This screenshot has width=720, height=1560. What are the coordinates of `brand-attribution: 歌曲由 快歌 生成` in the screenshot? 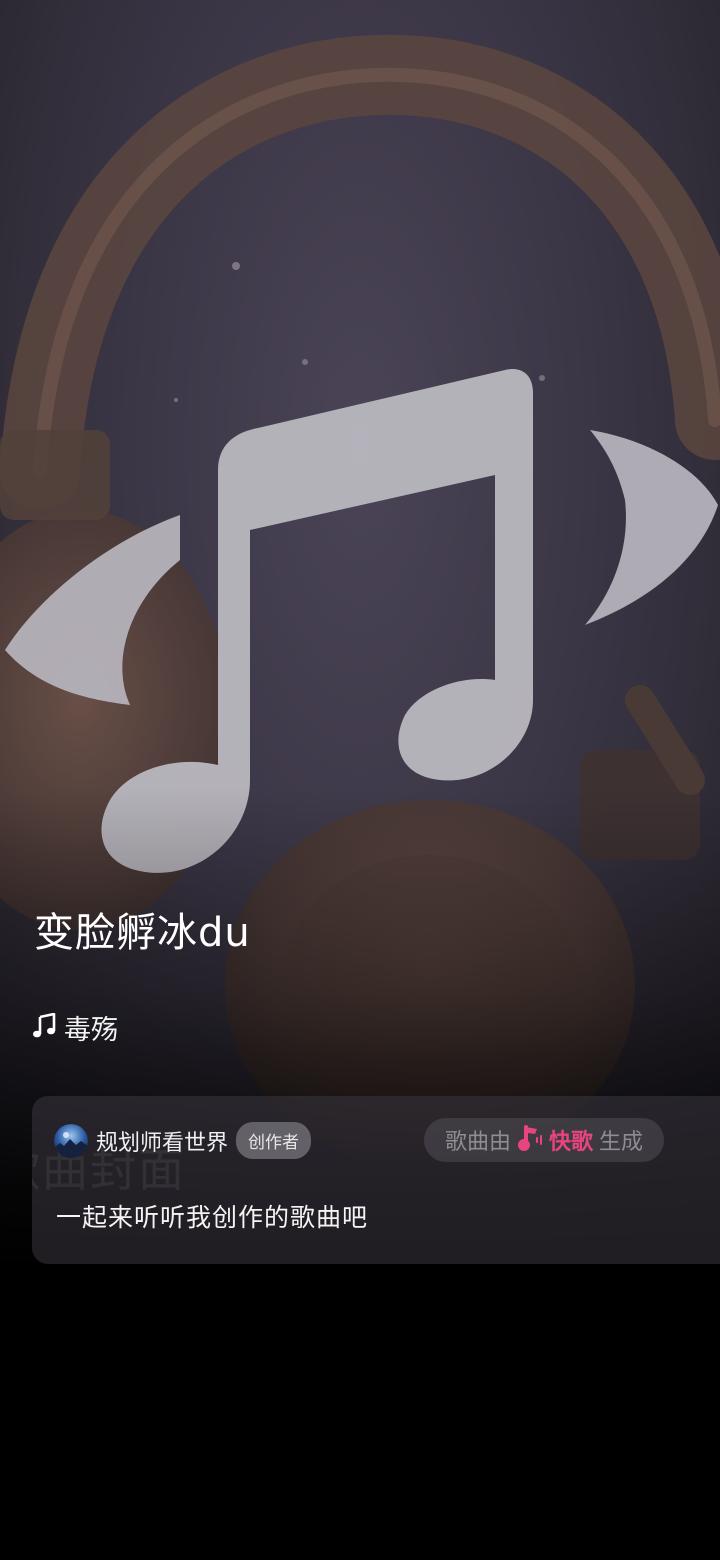 It's located at (544, 1140).